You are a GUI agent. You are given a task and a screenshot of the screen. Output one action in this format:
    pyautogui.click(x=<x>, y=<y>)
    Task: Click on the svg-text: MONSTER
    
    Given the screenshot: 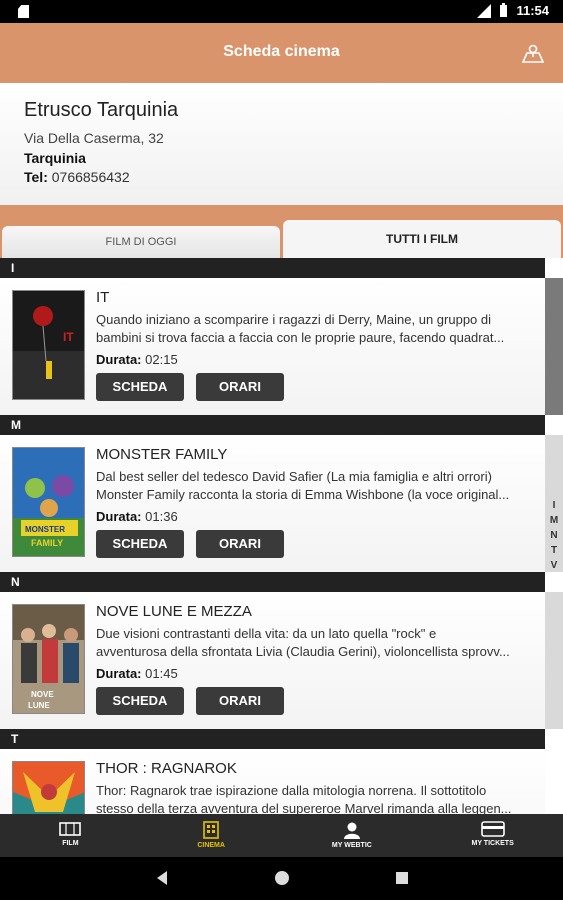 What is the action you would take?
    pyautogui.click(x=45, y=529)
    